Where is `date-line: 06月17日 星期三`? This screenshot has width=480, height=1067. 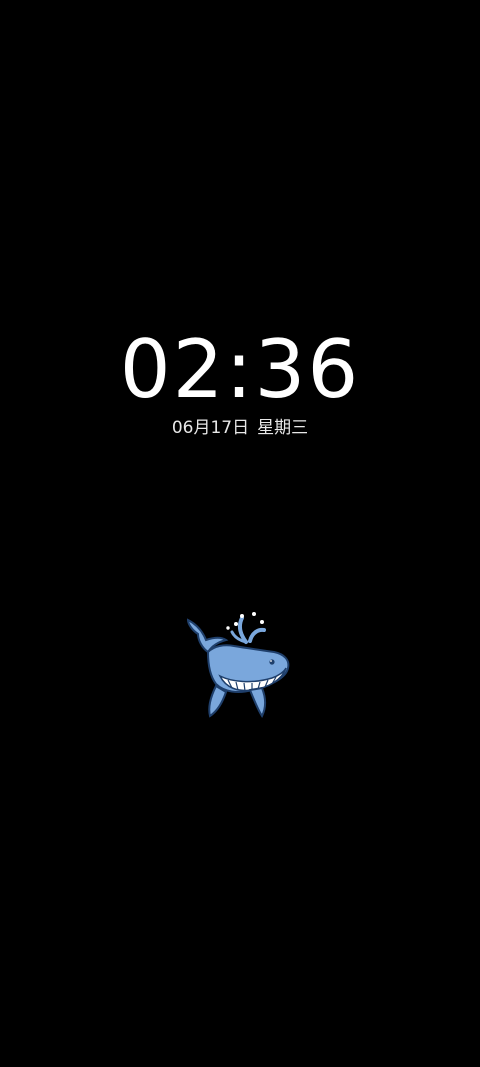
date-line: 06月17日 星期三 is located at coordinates (240, 428).